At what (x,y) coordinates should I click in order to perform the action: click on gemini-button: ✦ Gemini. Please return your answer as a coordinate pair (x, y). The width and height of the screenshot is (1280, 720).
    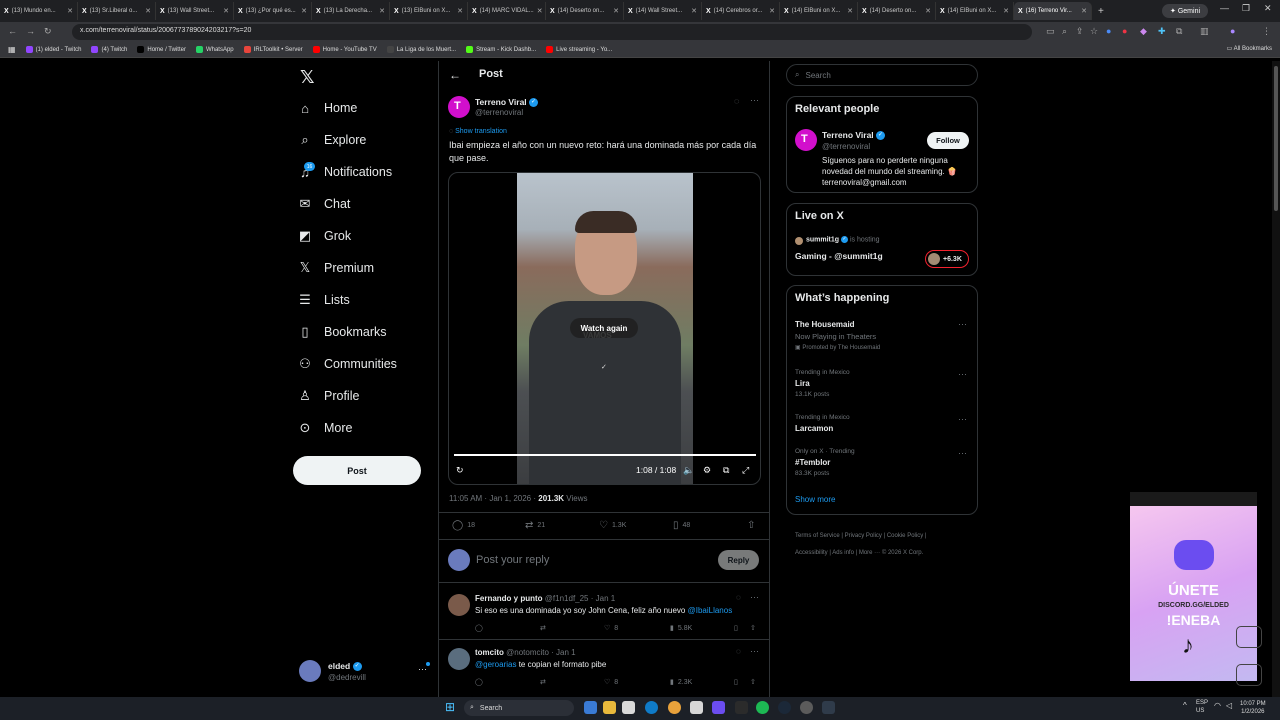
    Looking at the image, I should click on (1185, 11).